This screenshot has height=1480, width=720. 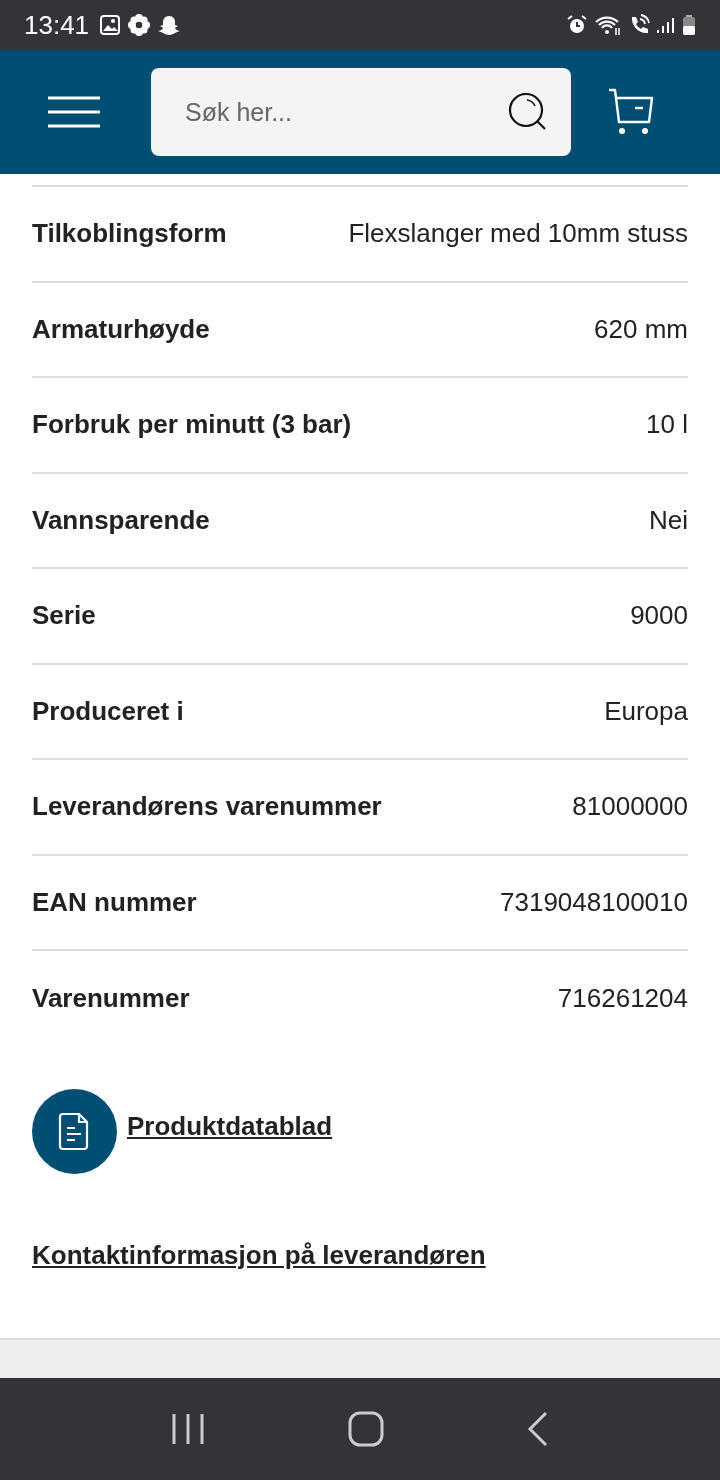 What do you see at coordinates (622, 999) in the screenshot?
I see `spec-value: 716261204` at bounding box center [622, 999].